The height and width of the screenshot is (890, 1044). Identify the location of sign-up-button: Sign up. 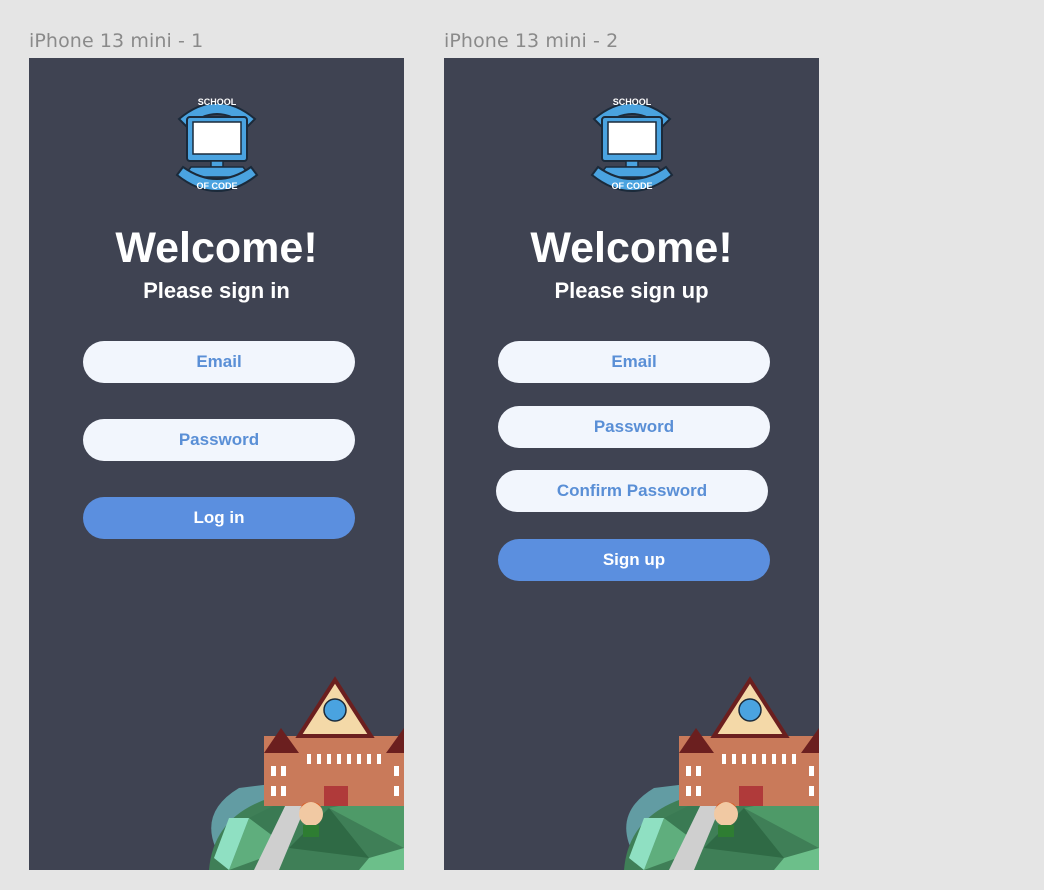
(634, 560).